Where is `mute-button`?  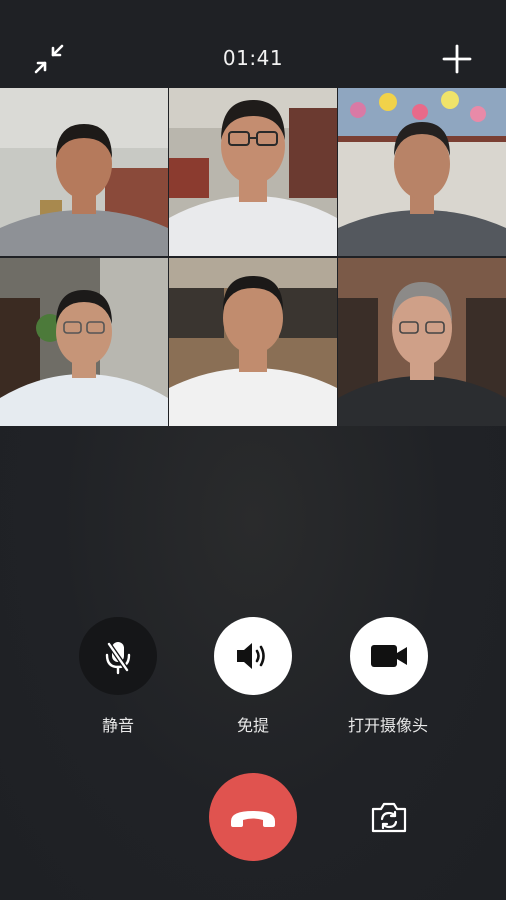 mute-button is located at coordinates (118, 656).